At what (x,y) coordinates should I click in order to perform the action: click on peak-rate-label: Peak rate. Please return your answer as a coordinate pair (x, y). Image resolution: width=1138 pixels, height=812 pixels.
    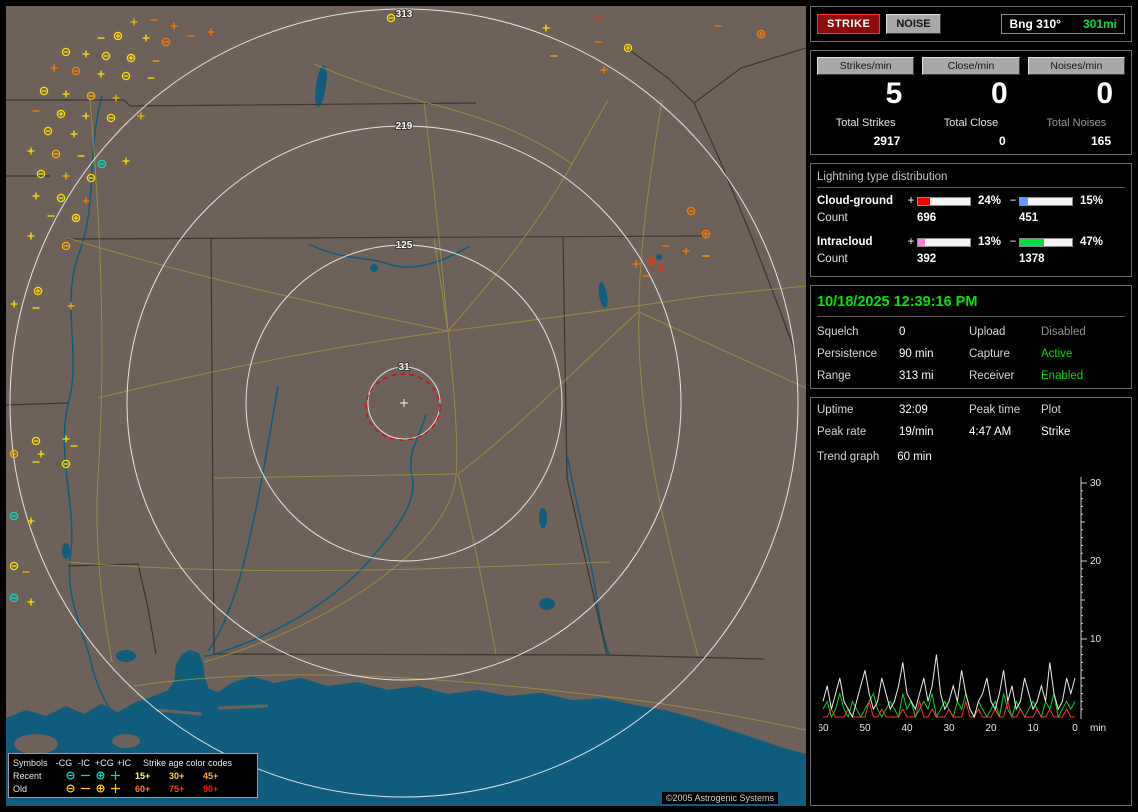
    Looking at the image, I should click on (842, 432).